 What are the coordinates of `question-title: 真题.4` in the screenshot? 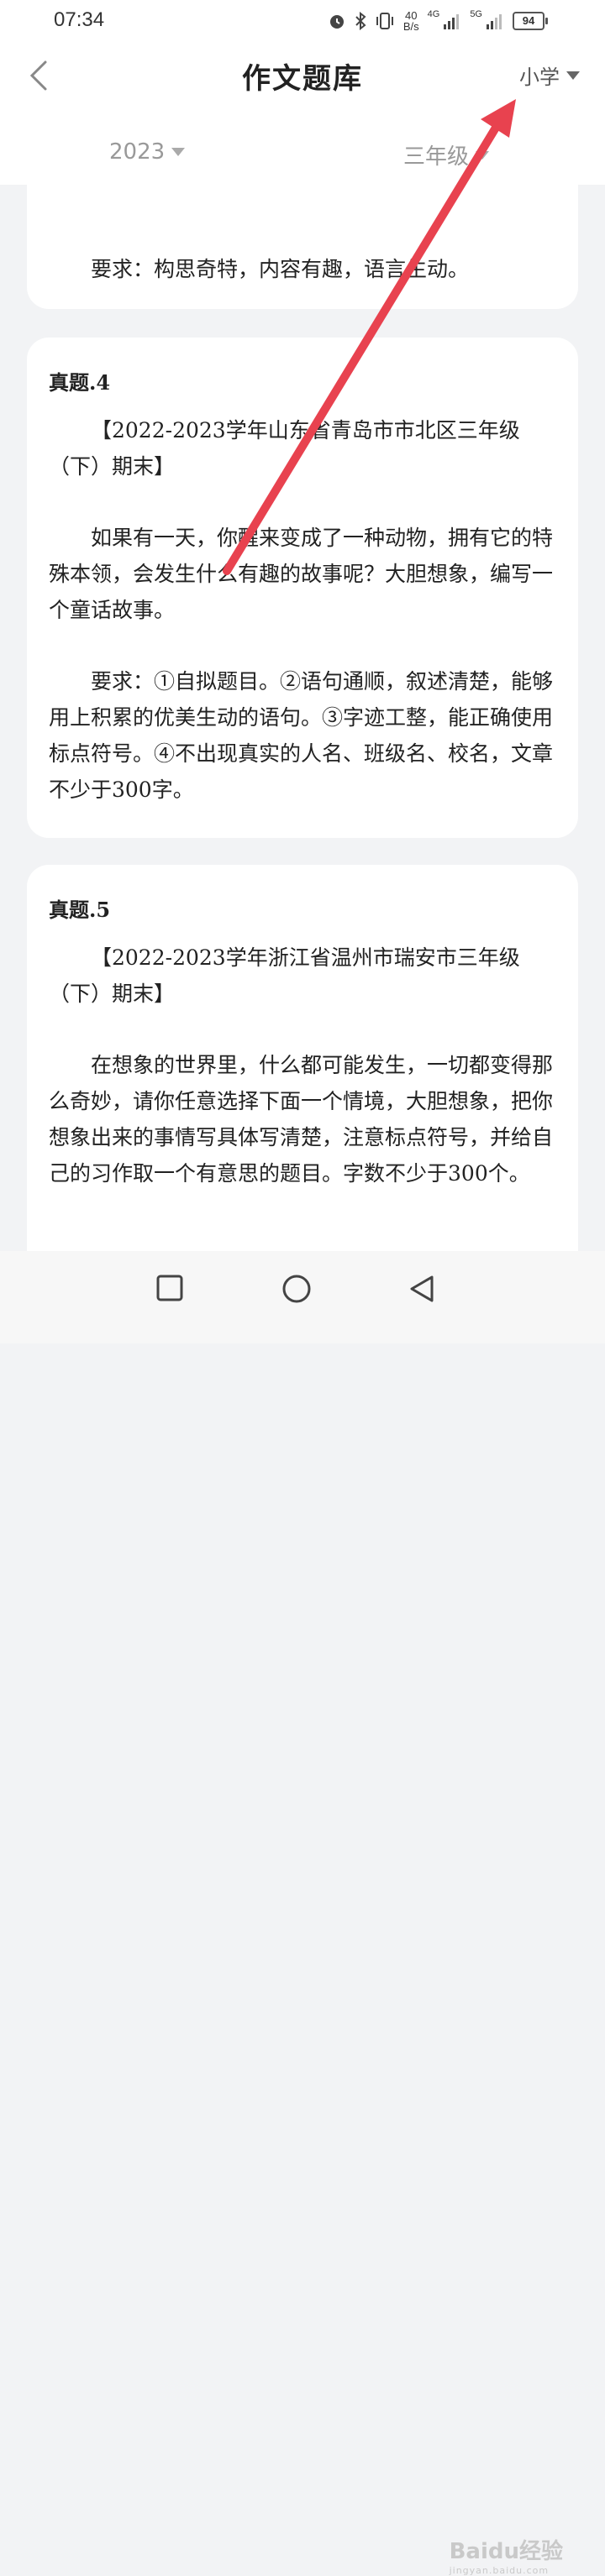 It's located at (80, 382).